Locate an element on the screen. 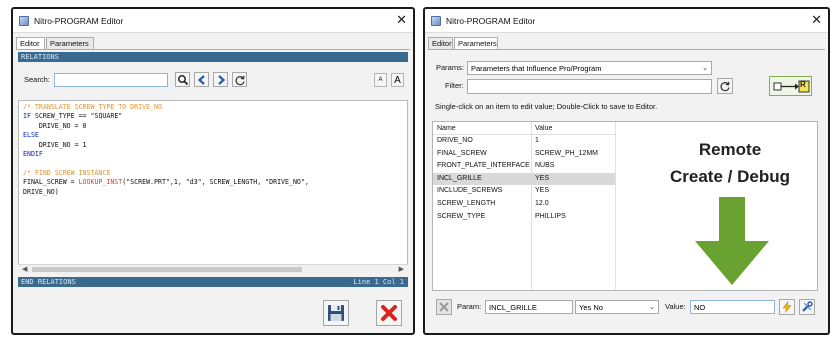  cancel-button is located at coordinates (389, 313).